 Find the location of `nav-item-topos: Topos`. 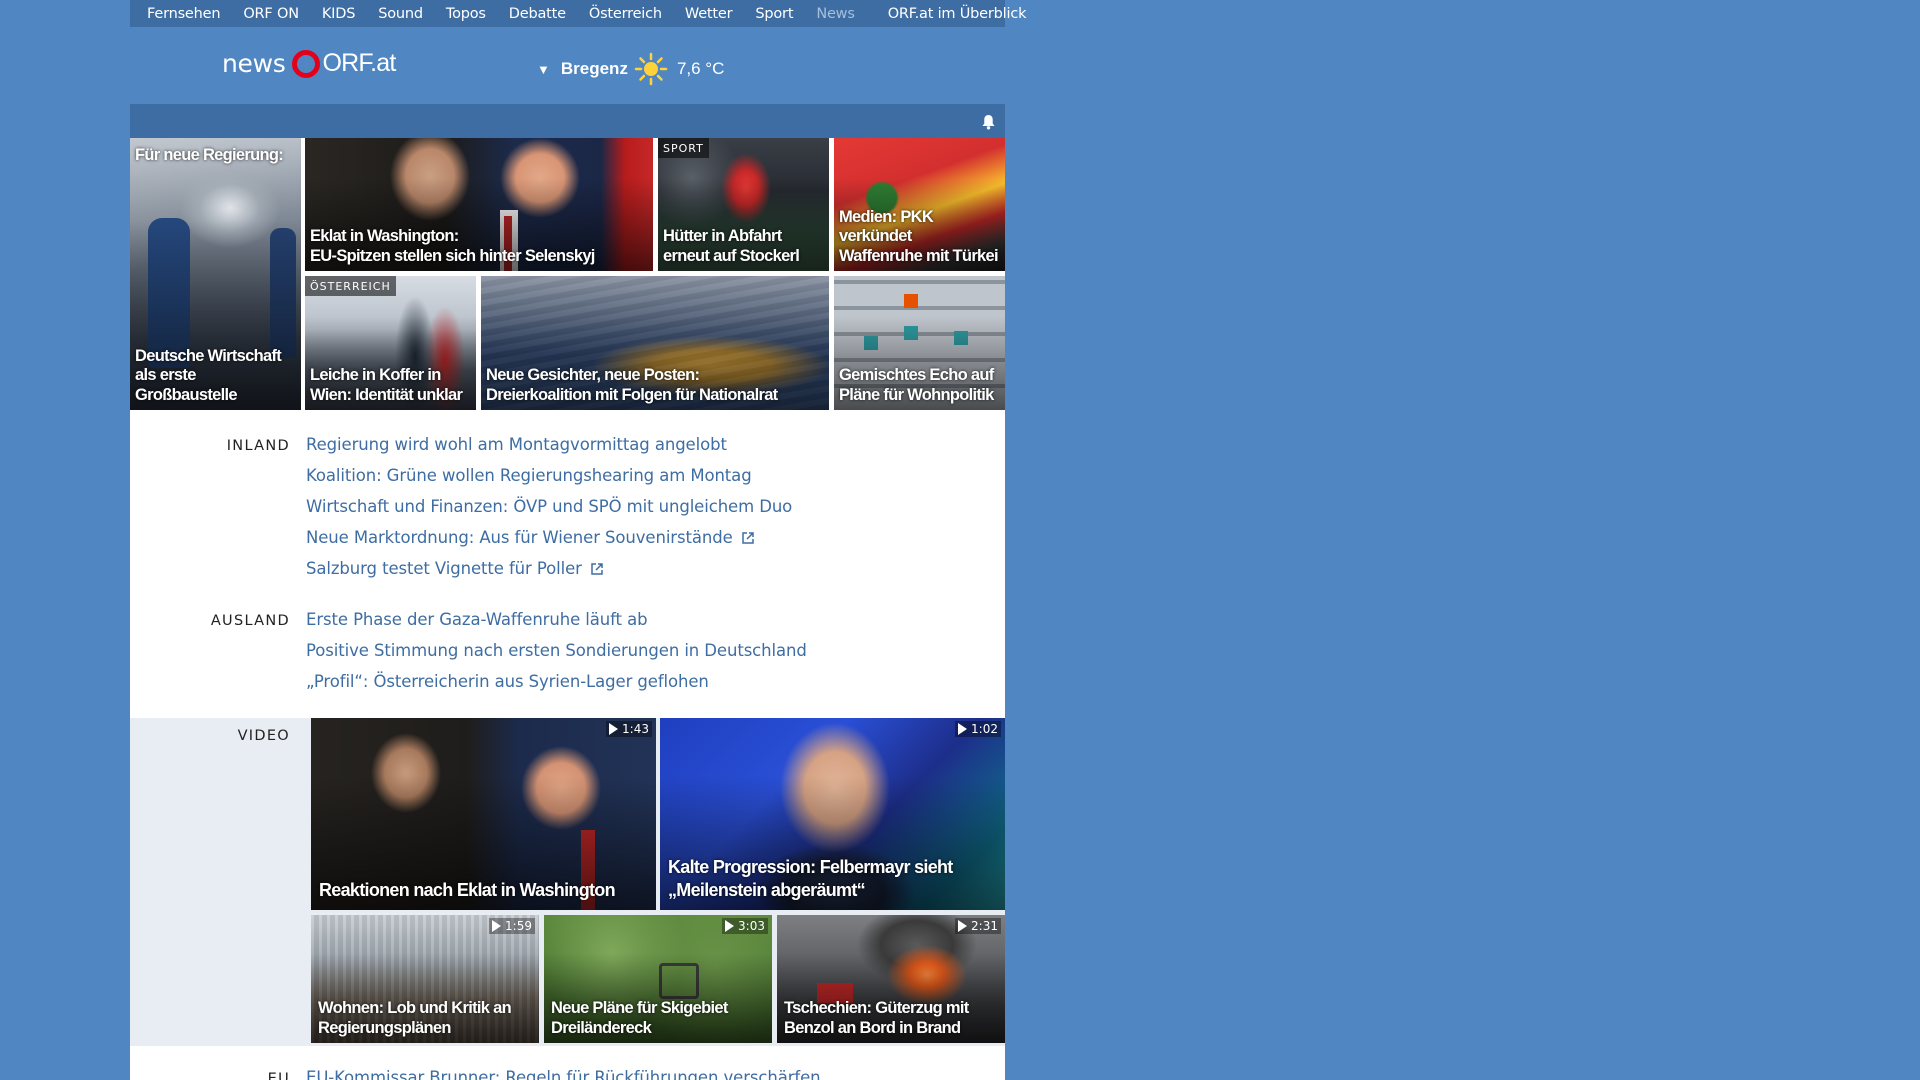

nav-item-topos: Topos is located at coordinates (466, 14).